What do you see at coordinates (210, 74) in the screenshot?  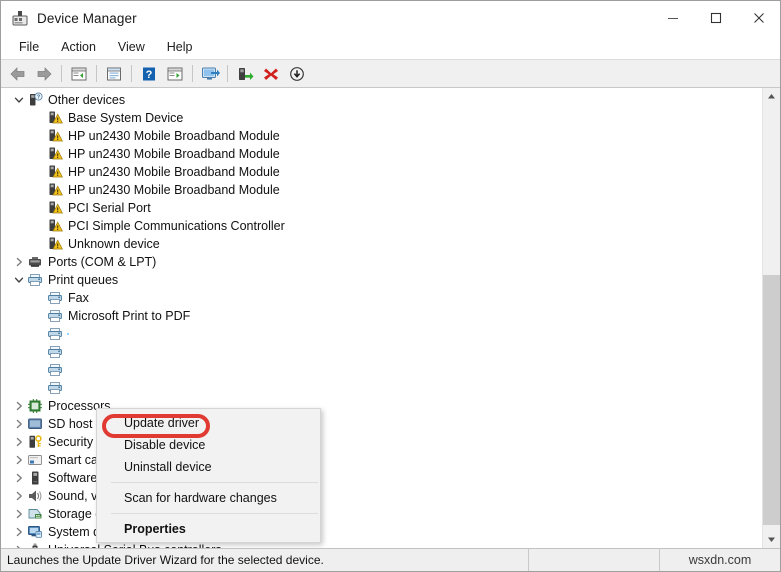 I see `scan-for-hardware-changes-icon` at bounding box center [210, 74].